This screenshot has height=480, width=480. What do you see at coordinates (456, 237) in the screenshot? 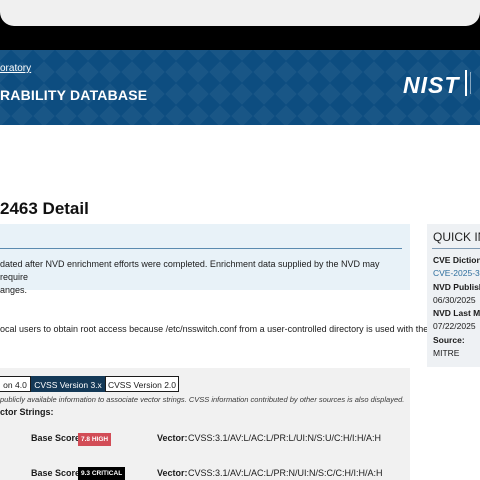
I see `quick-info-heading: QUICK IN` at bounding box center [456, 237].